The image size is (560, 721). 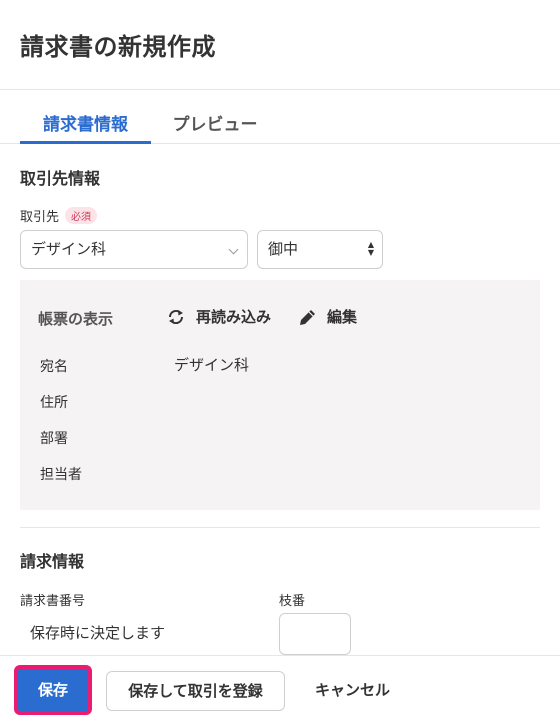 What do you see at coordinates (53, 690) in the screenshot?
I see `save-button: 保存` at bounding box center [53, 690].